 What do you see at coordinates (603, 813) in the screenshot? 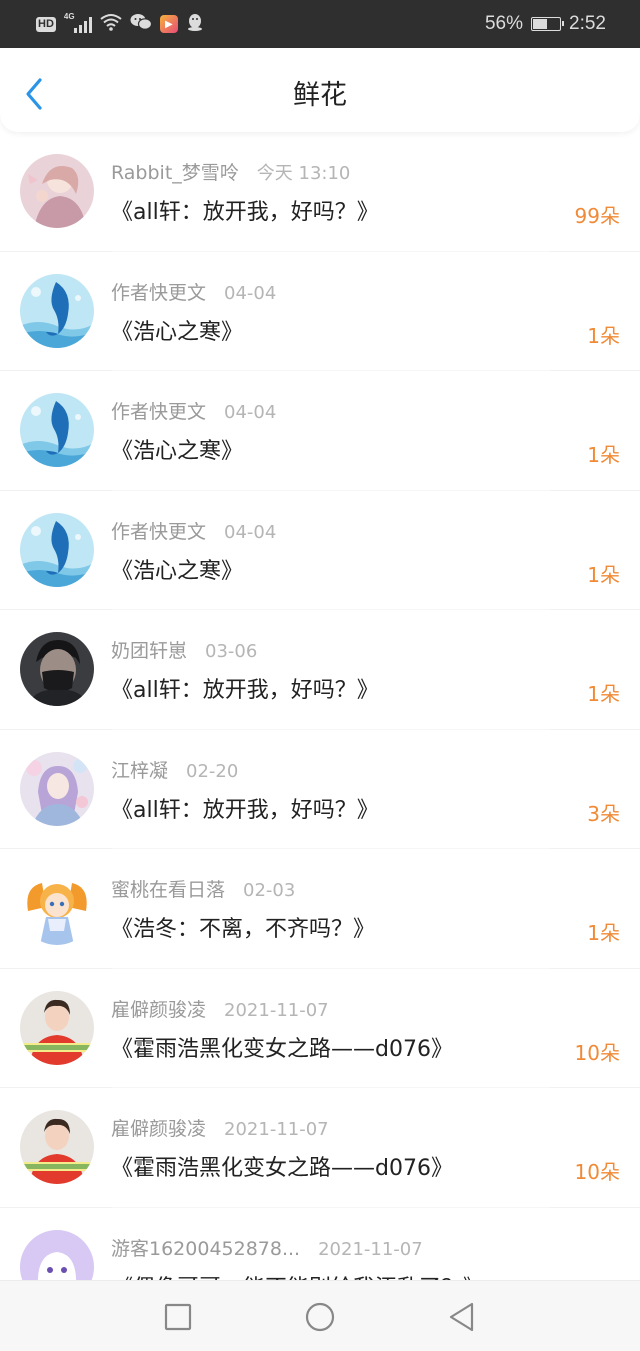
I see `flower-count: 3朵` at bounding box center [603, 813].